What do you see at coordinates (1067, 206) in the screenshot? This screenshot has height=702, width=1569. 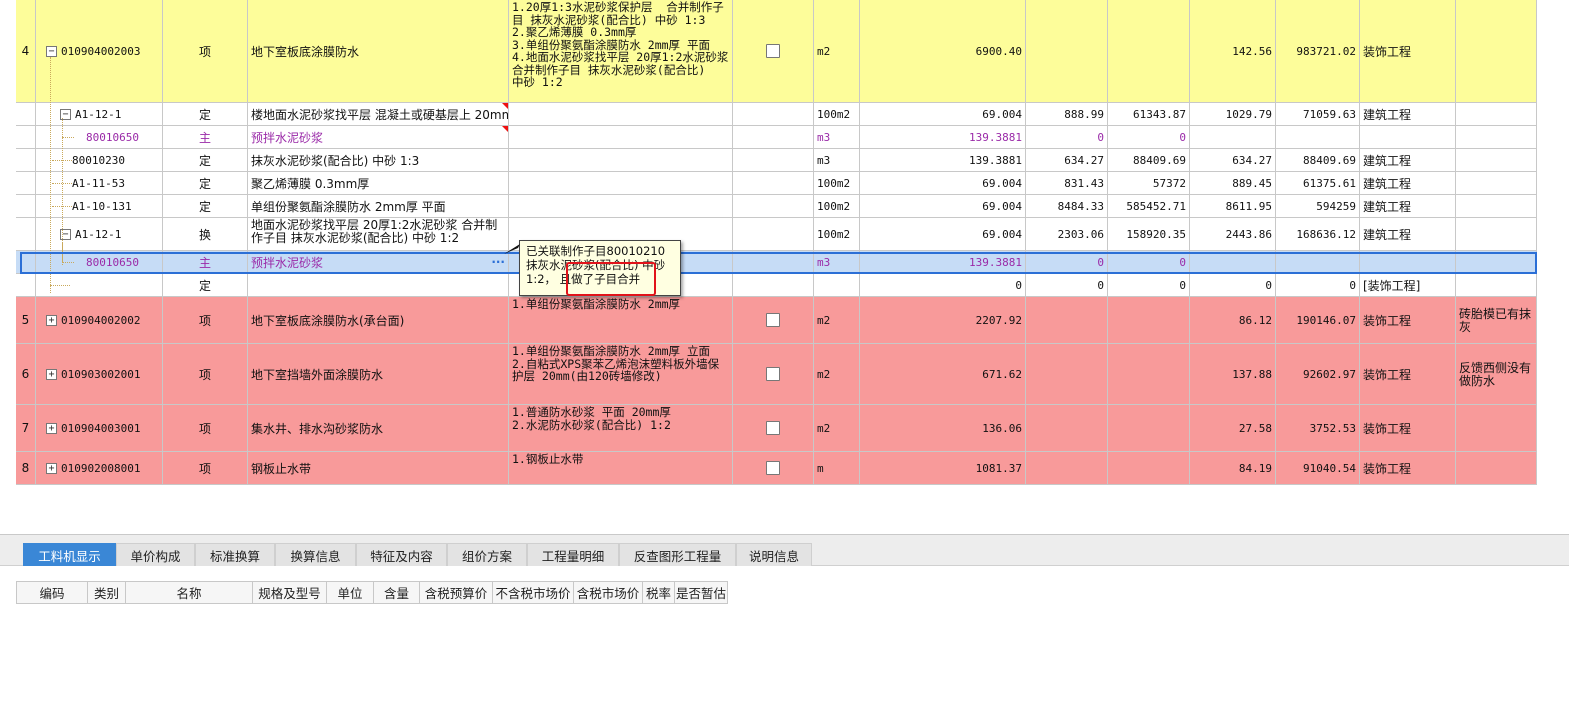 I see `cell-p1: 8484.33` at bounding box center [1067, 206].